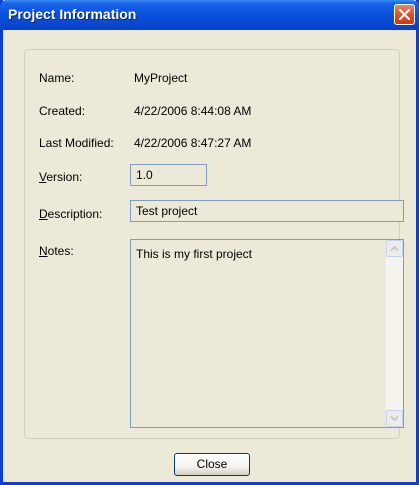 This screenshot has height=485, width=419. I want to click on version-field: 1.0, so click(168, 175).